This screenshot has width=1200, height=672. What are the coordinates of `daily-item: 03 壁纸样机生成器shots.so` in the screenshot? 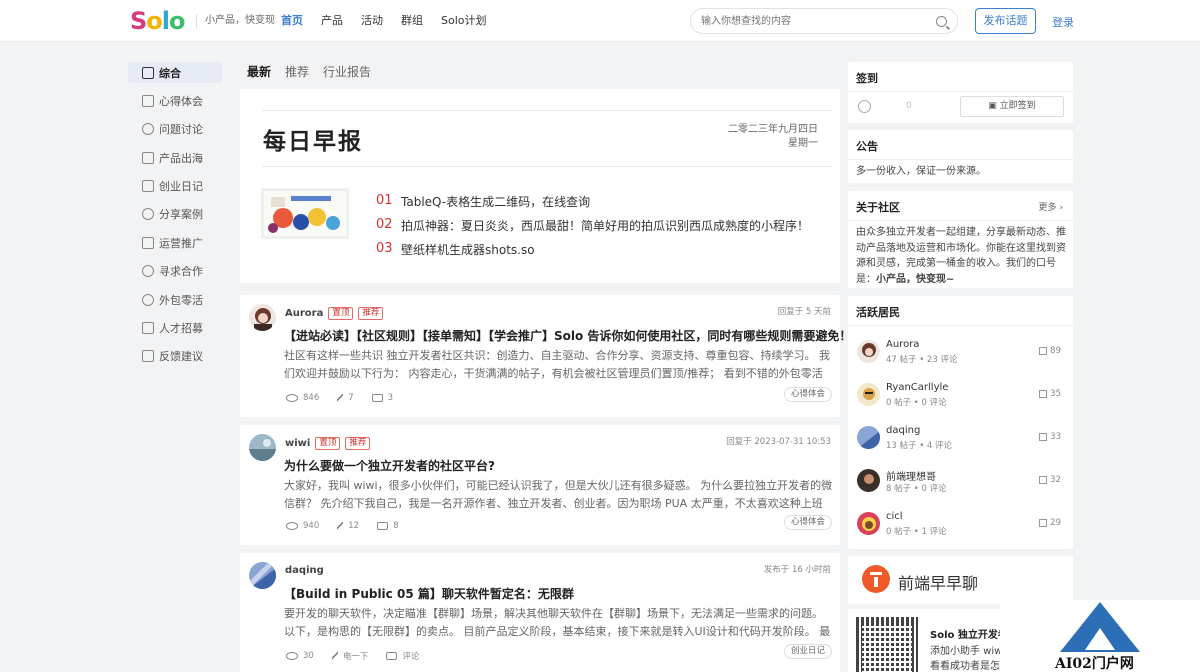 It's located at (455, 249).